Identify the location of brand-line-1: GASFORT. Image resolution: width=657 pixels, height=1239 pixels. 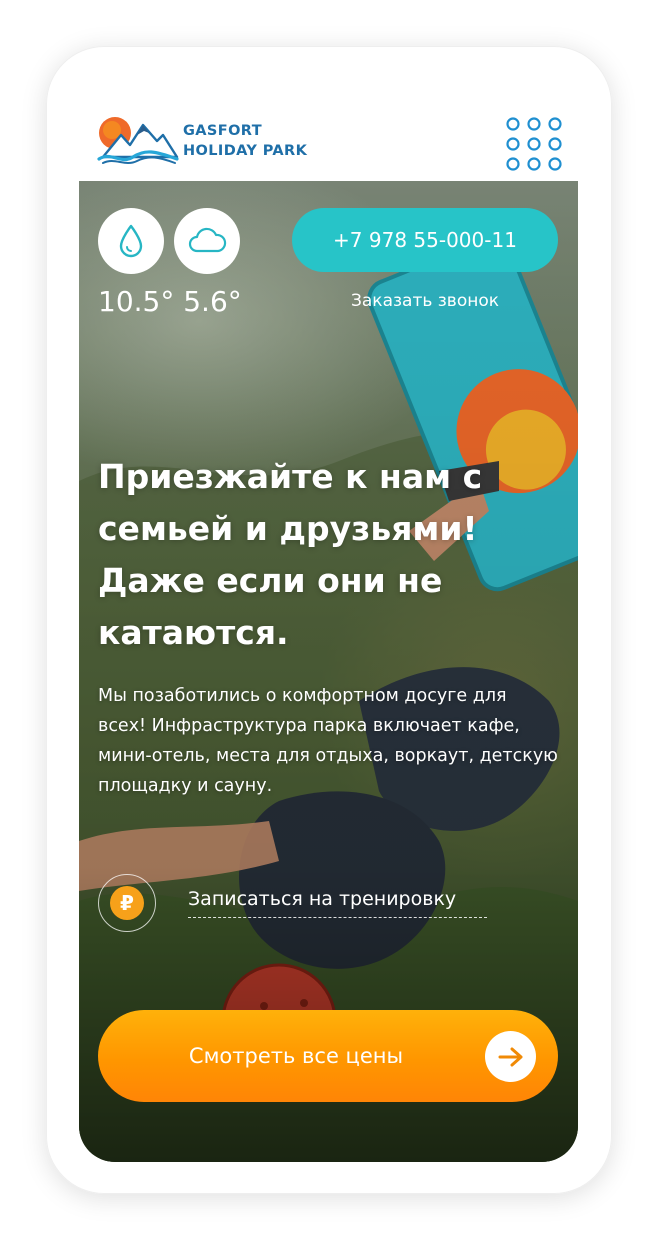
(223, 131).